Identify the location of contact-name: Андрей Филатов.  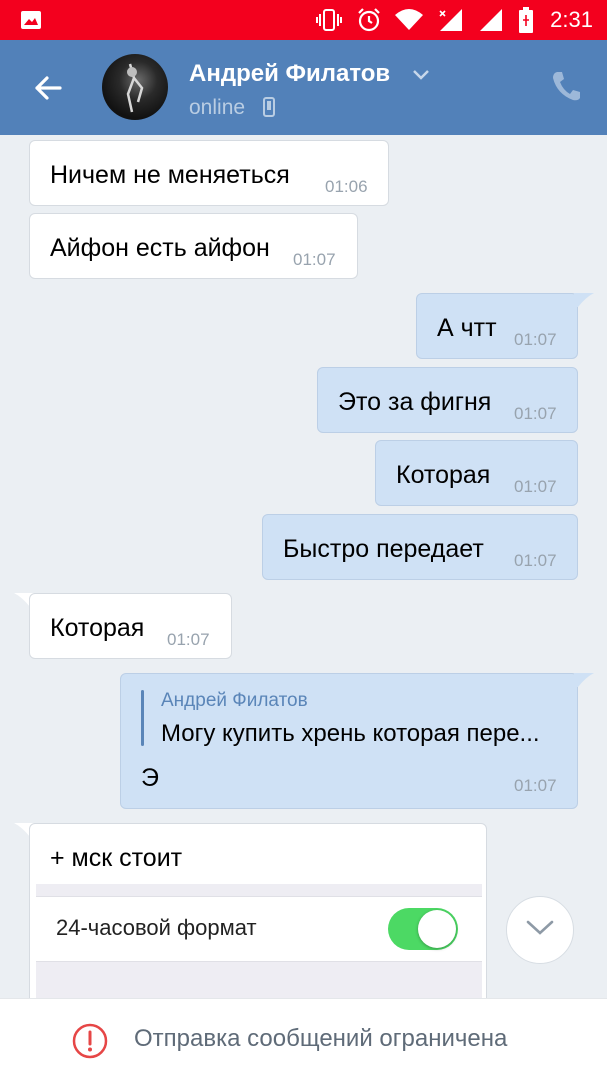
(289, 74).